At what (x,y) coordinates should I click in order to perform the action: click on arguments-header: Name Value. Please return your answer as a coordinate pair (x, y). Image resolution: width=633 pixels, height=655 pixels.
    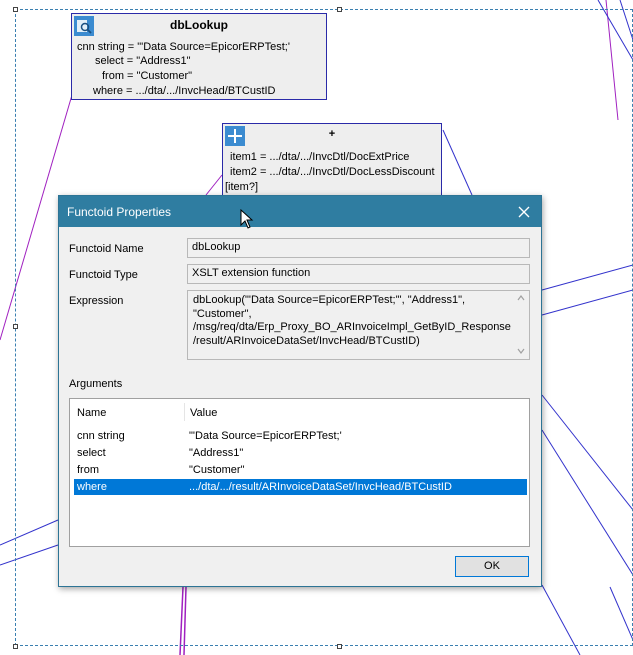
    Looking at the image, I should click on (299, 411).